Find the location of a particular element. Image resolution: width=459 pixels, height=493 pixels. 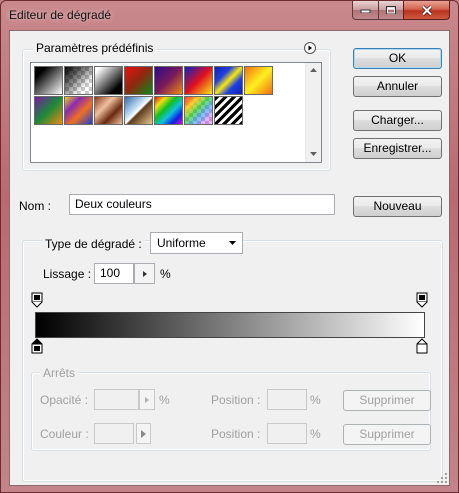

opacity-unit: % is located at coordinates (164, 400).